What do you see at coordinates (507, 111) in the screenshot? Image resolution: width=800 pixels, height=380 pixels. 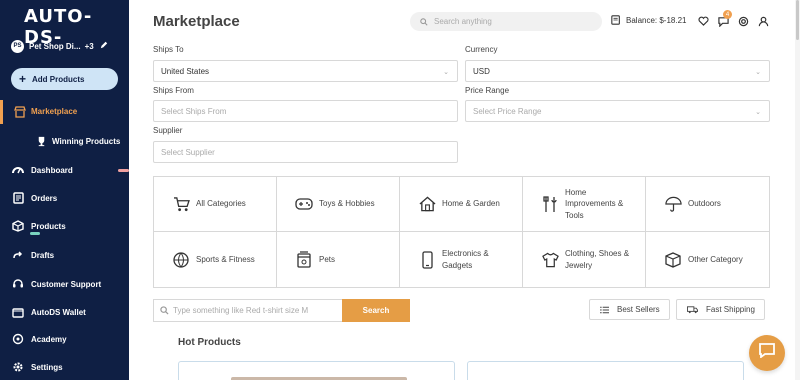 I see `price-range-placeholder: Select Price Range` at bounding box center [507, 111].